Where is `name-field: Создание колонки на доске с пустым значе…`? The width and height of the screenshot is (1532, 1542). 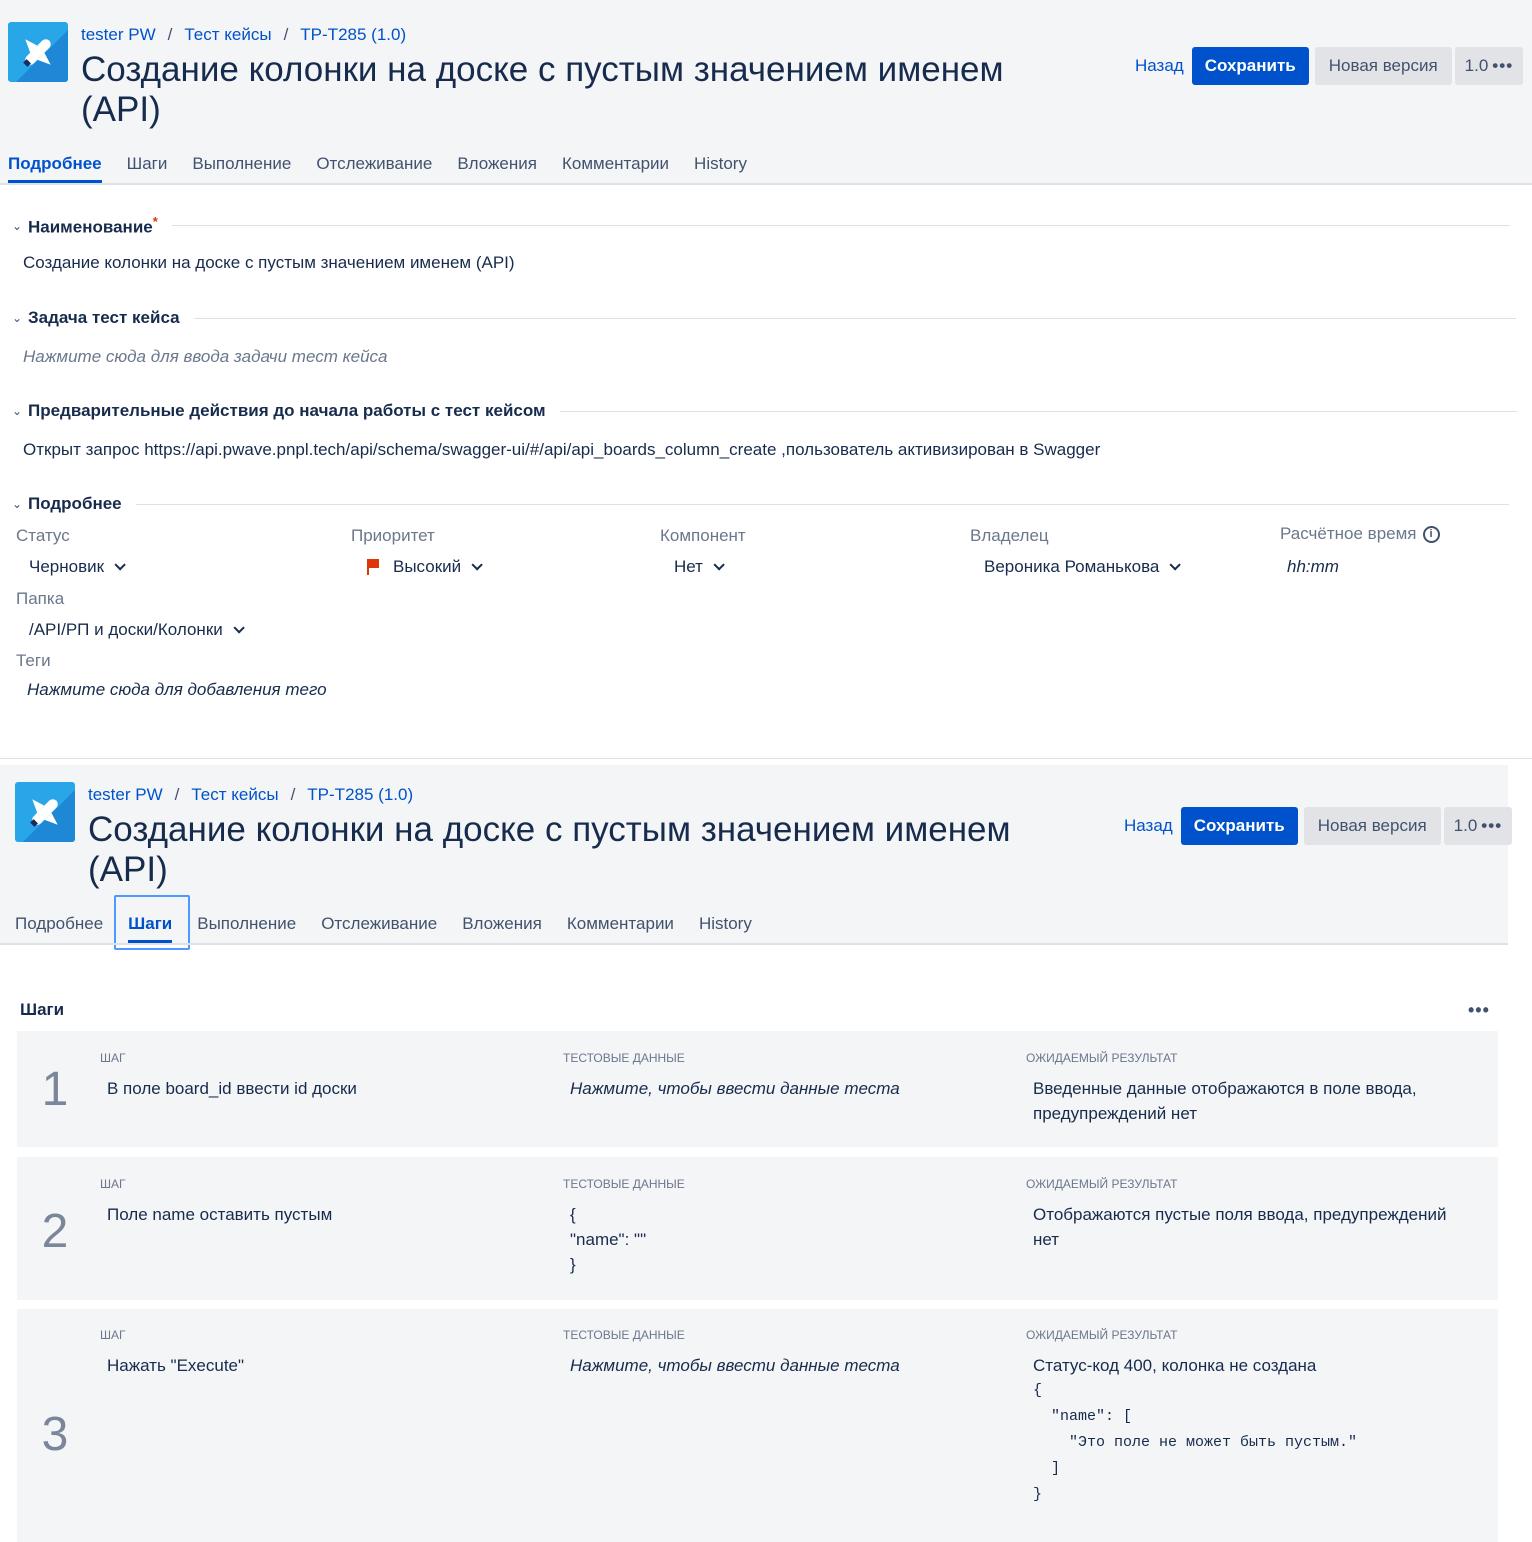
name-field: Создание колонки на доске с пустым значе… is located at coordinates (269, 263).